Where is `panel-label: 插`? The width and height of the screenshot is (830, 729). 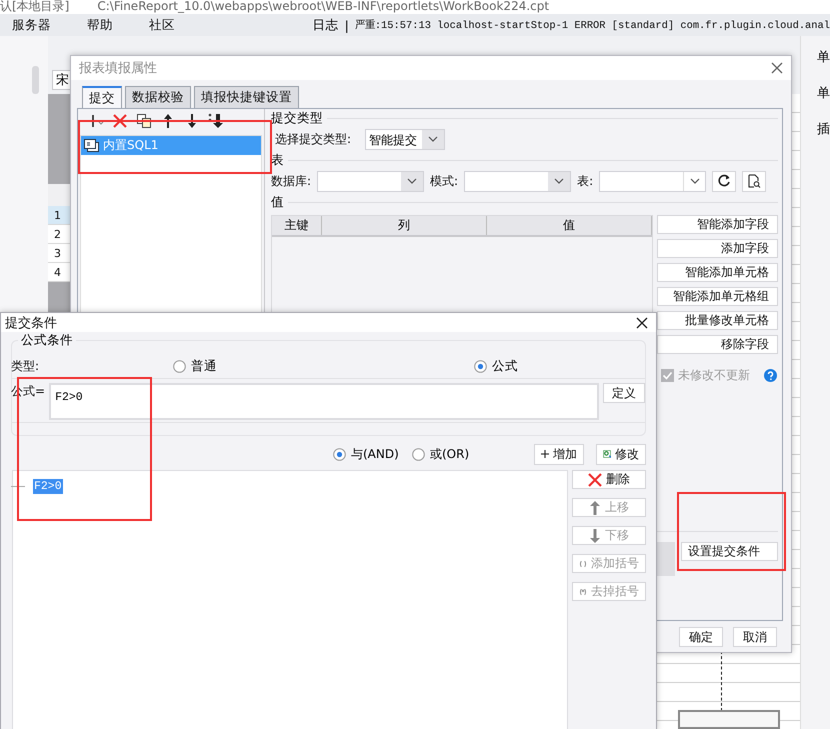
panel-label: 插 is located at coordinates (823, 129).